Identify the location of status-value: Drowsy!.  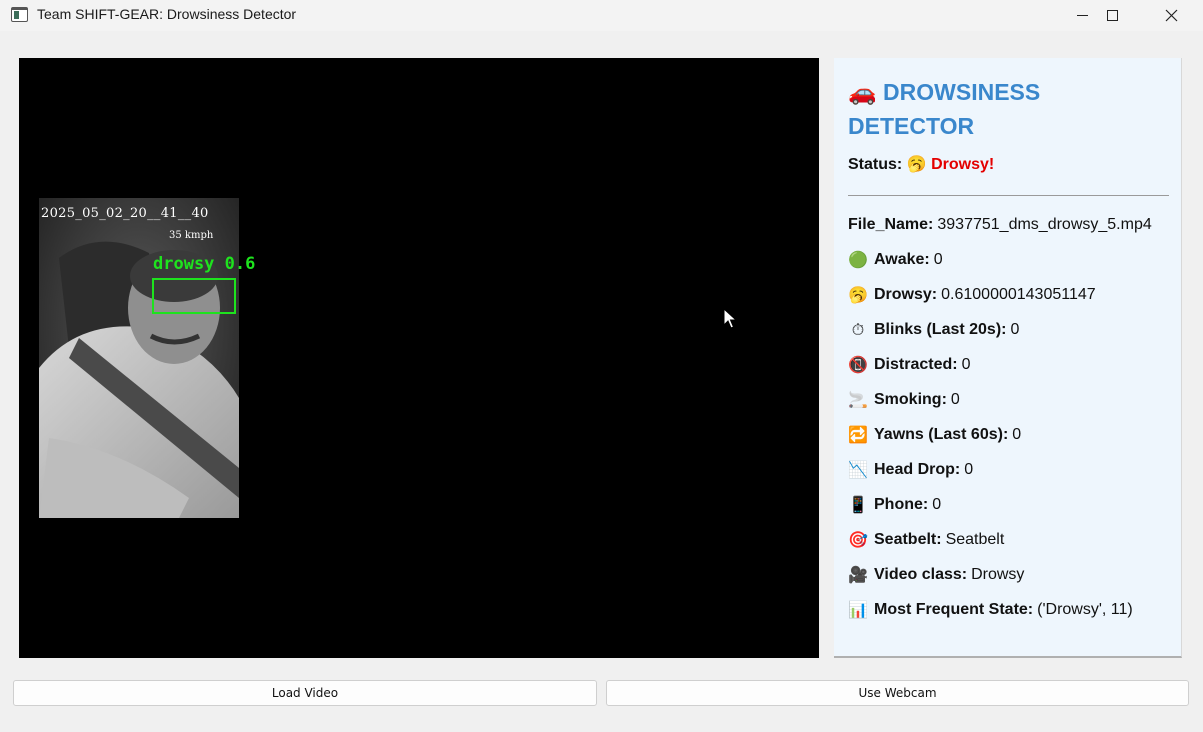
(963, 164).